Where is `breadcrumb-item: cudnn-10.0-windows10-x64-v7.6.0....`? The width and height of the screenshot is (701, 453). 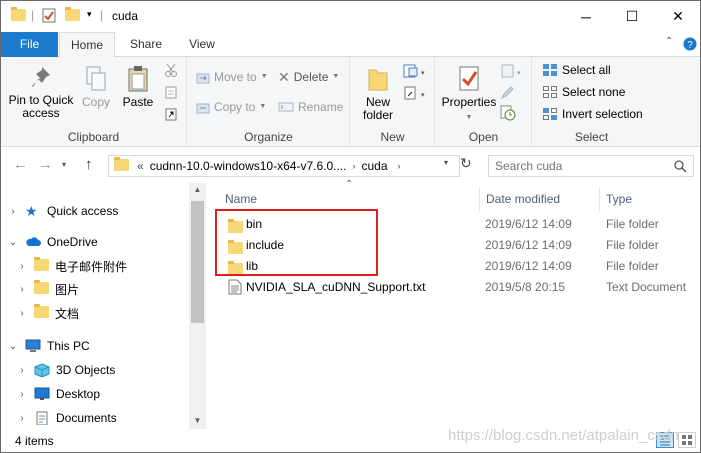
breadcrumb-item: cudnn-10.0-windows10-x64-v7.6.0.... is located at coordinates (248, 166).